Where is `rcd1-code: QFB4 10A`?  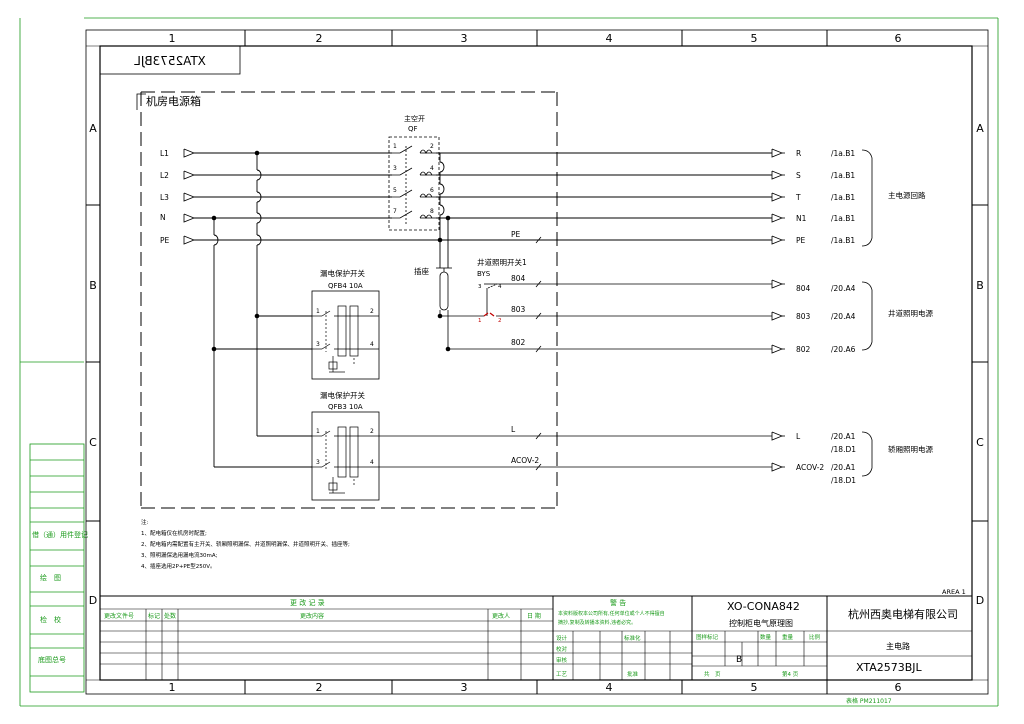 rcd1-code: QFB4 10A is located at coordinates (345, 286).